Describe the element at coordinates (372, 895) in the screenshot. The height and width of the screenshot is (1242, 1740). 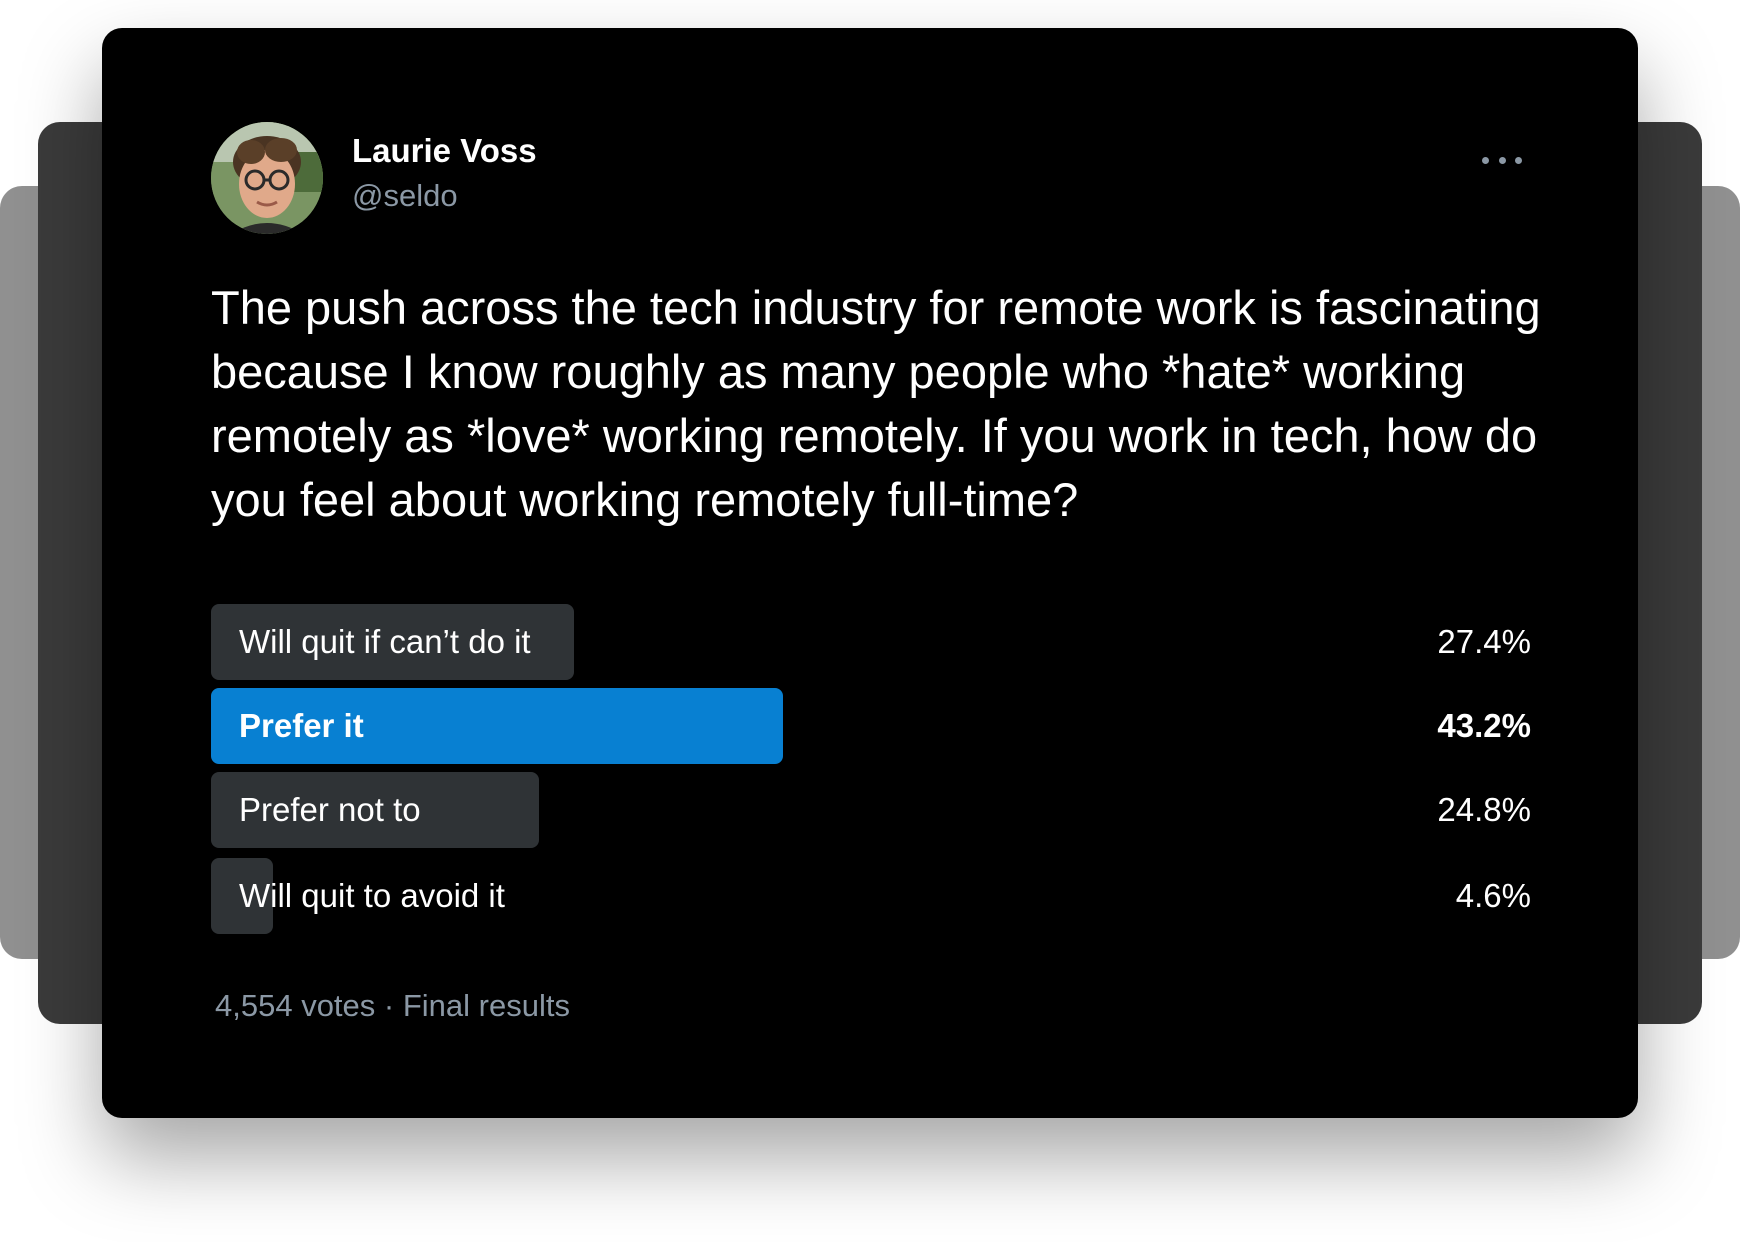
I see `poll-option-label: Will quit to avoid it` at that location.